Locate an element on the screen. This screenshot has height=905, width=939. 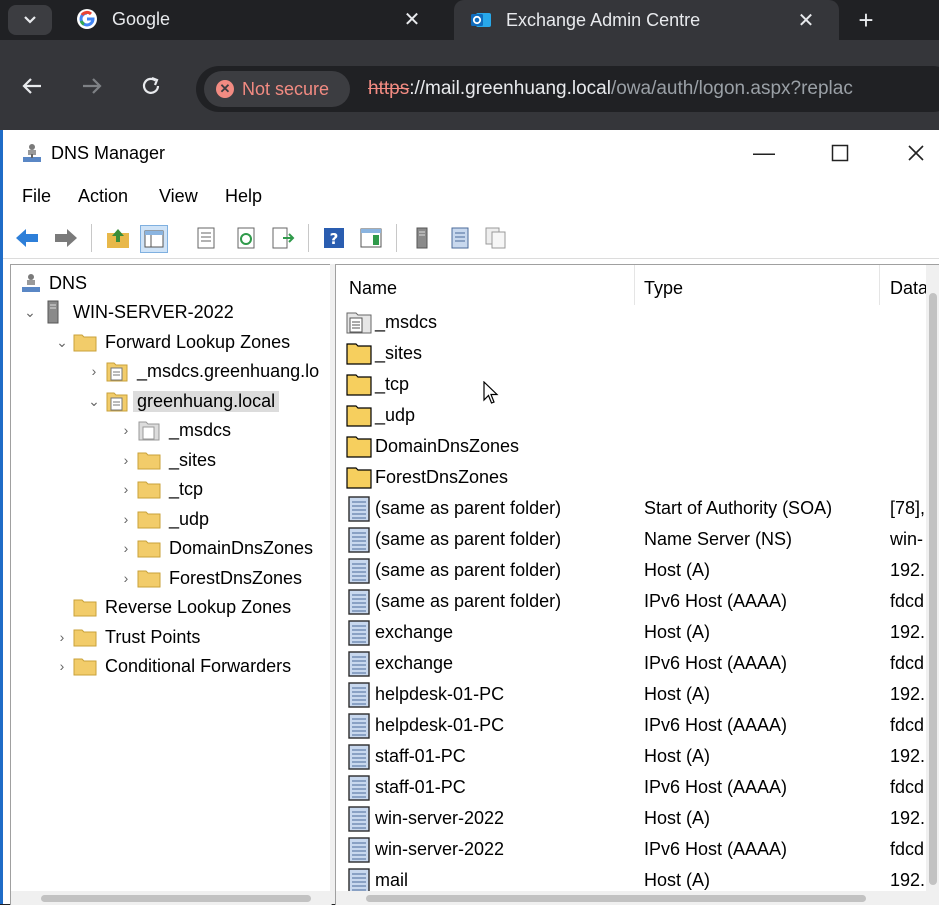
tree-item-udp: › _udp is located at coordinates (162, 519).